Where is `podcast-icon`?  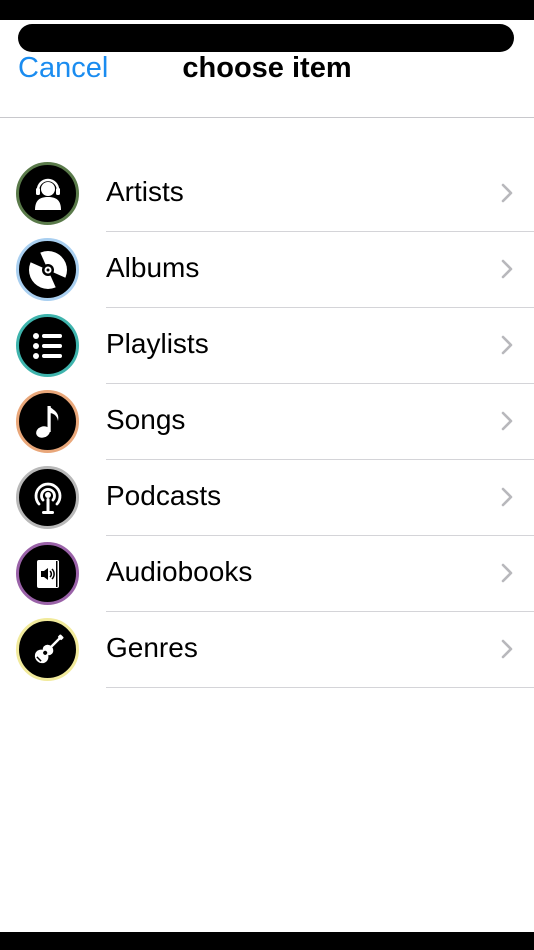 podcast-icon is located at coordinates (47, 497).